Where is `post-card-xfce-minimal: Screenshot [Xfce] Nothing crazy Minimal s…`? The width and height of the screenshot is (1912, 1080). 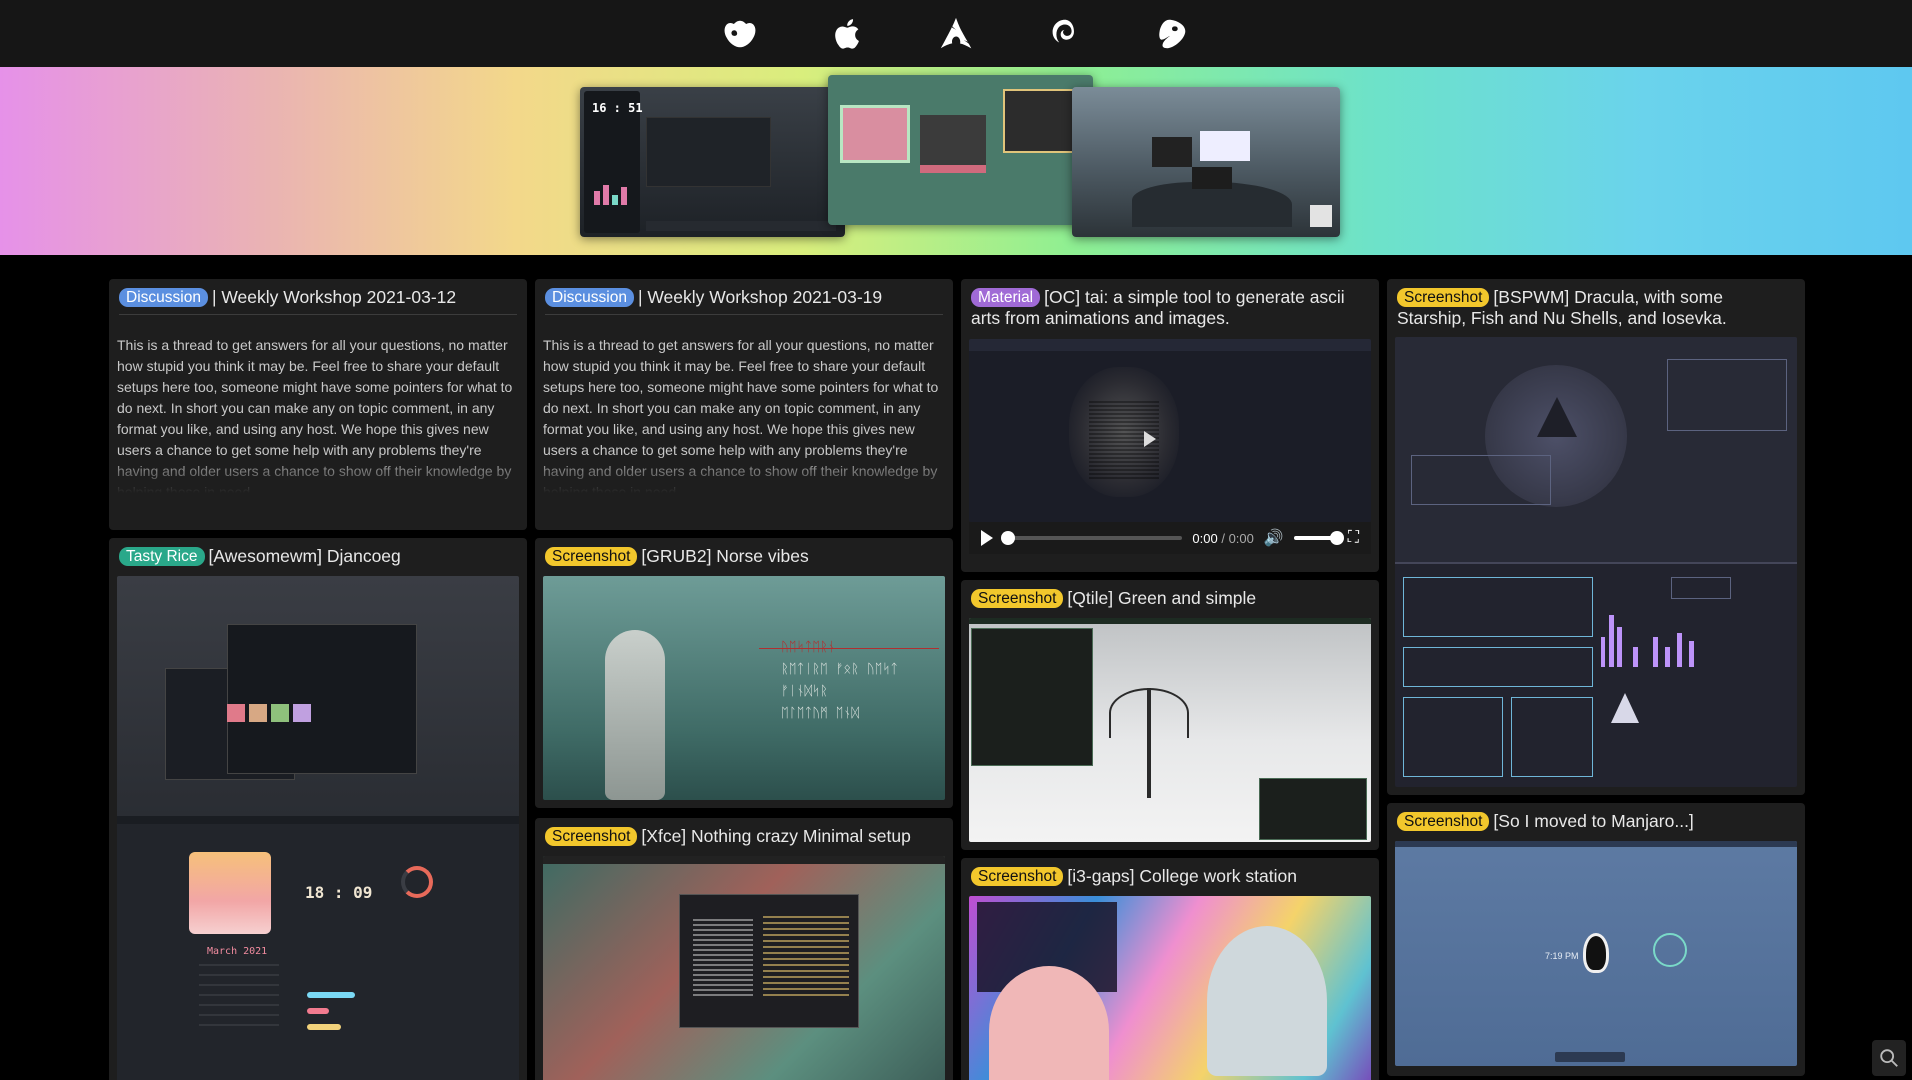 post-card-xfce-minimal: Screenshot [Xfce] Nothing crazy Minimal s… is located at coordinates (744, 949).